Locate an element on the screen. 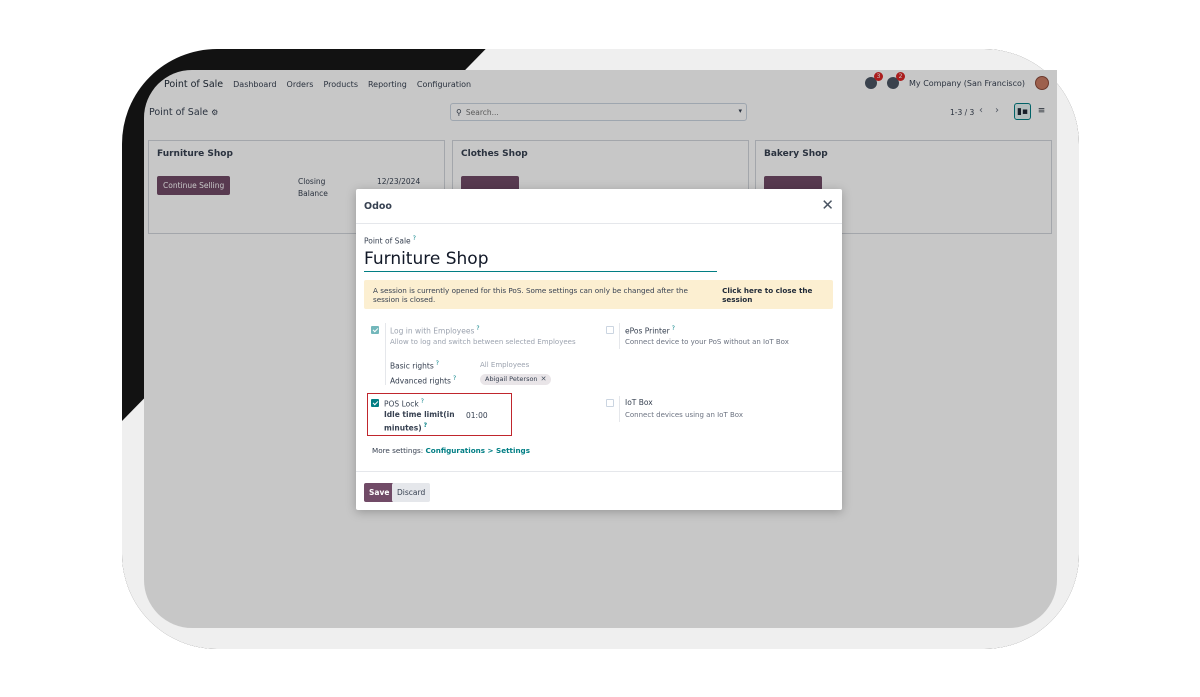  remove-tag-icon: ✕ is located at coordinates (544, 379).